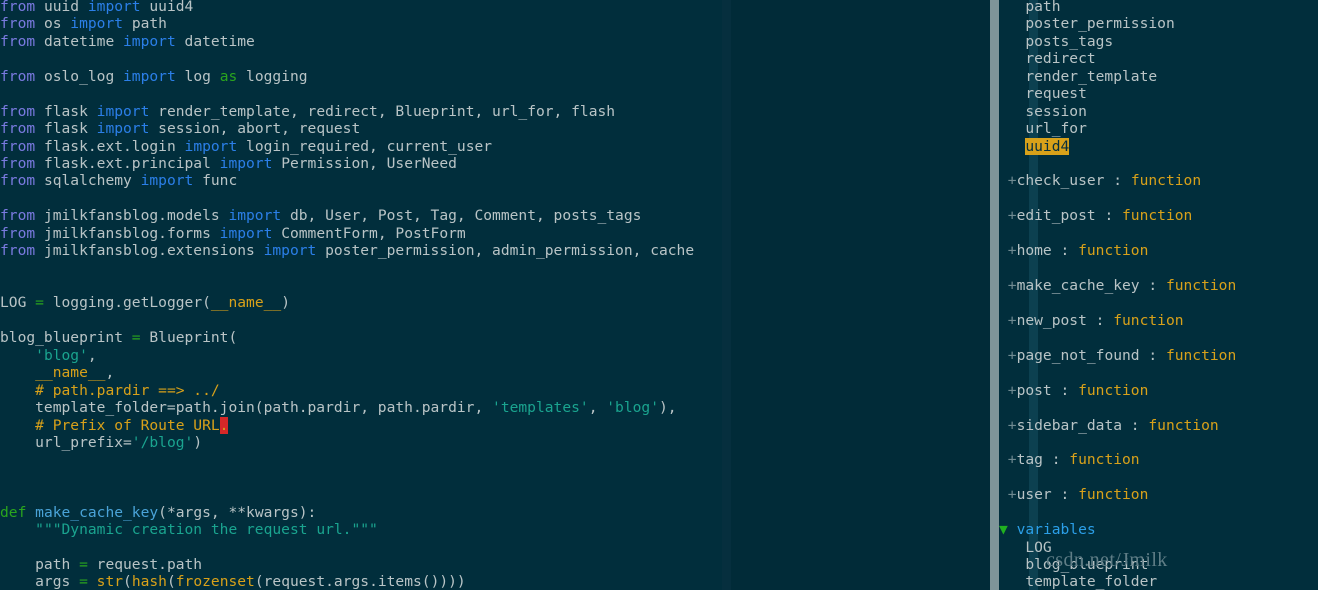 This screenshot has width=1318, height=590. Describe the element at coordinates (83, 41) in the screenshot. I see `code-token: datetime` at that location.